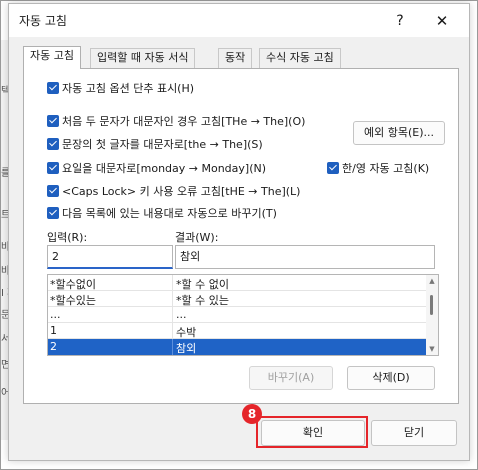  I want to click on delete-button: 삭제(D), so click(391, 378).